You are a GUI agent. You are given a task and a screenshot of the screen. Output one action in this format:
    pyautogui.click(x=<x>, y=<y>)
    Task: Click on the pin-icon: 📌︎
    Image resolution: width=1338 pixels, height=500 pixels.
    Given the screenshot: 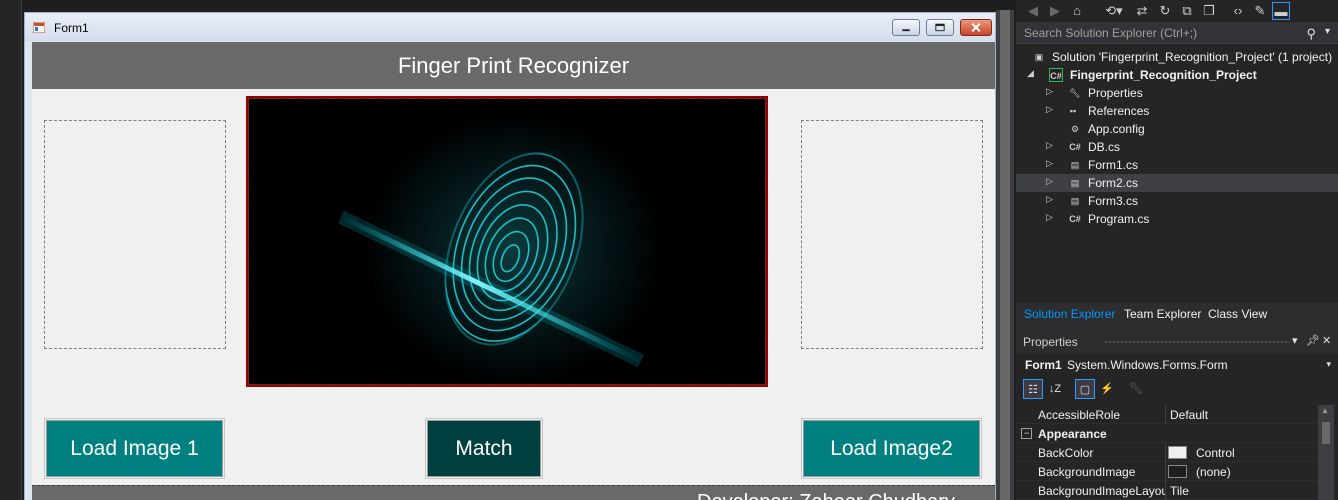 What is the action you would take?
    pyautogui.click(x=1313, y=340)
    